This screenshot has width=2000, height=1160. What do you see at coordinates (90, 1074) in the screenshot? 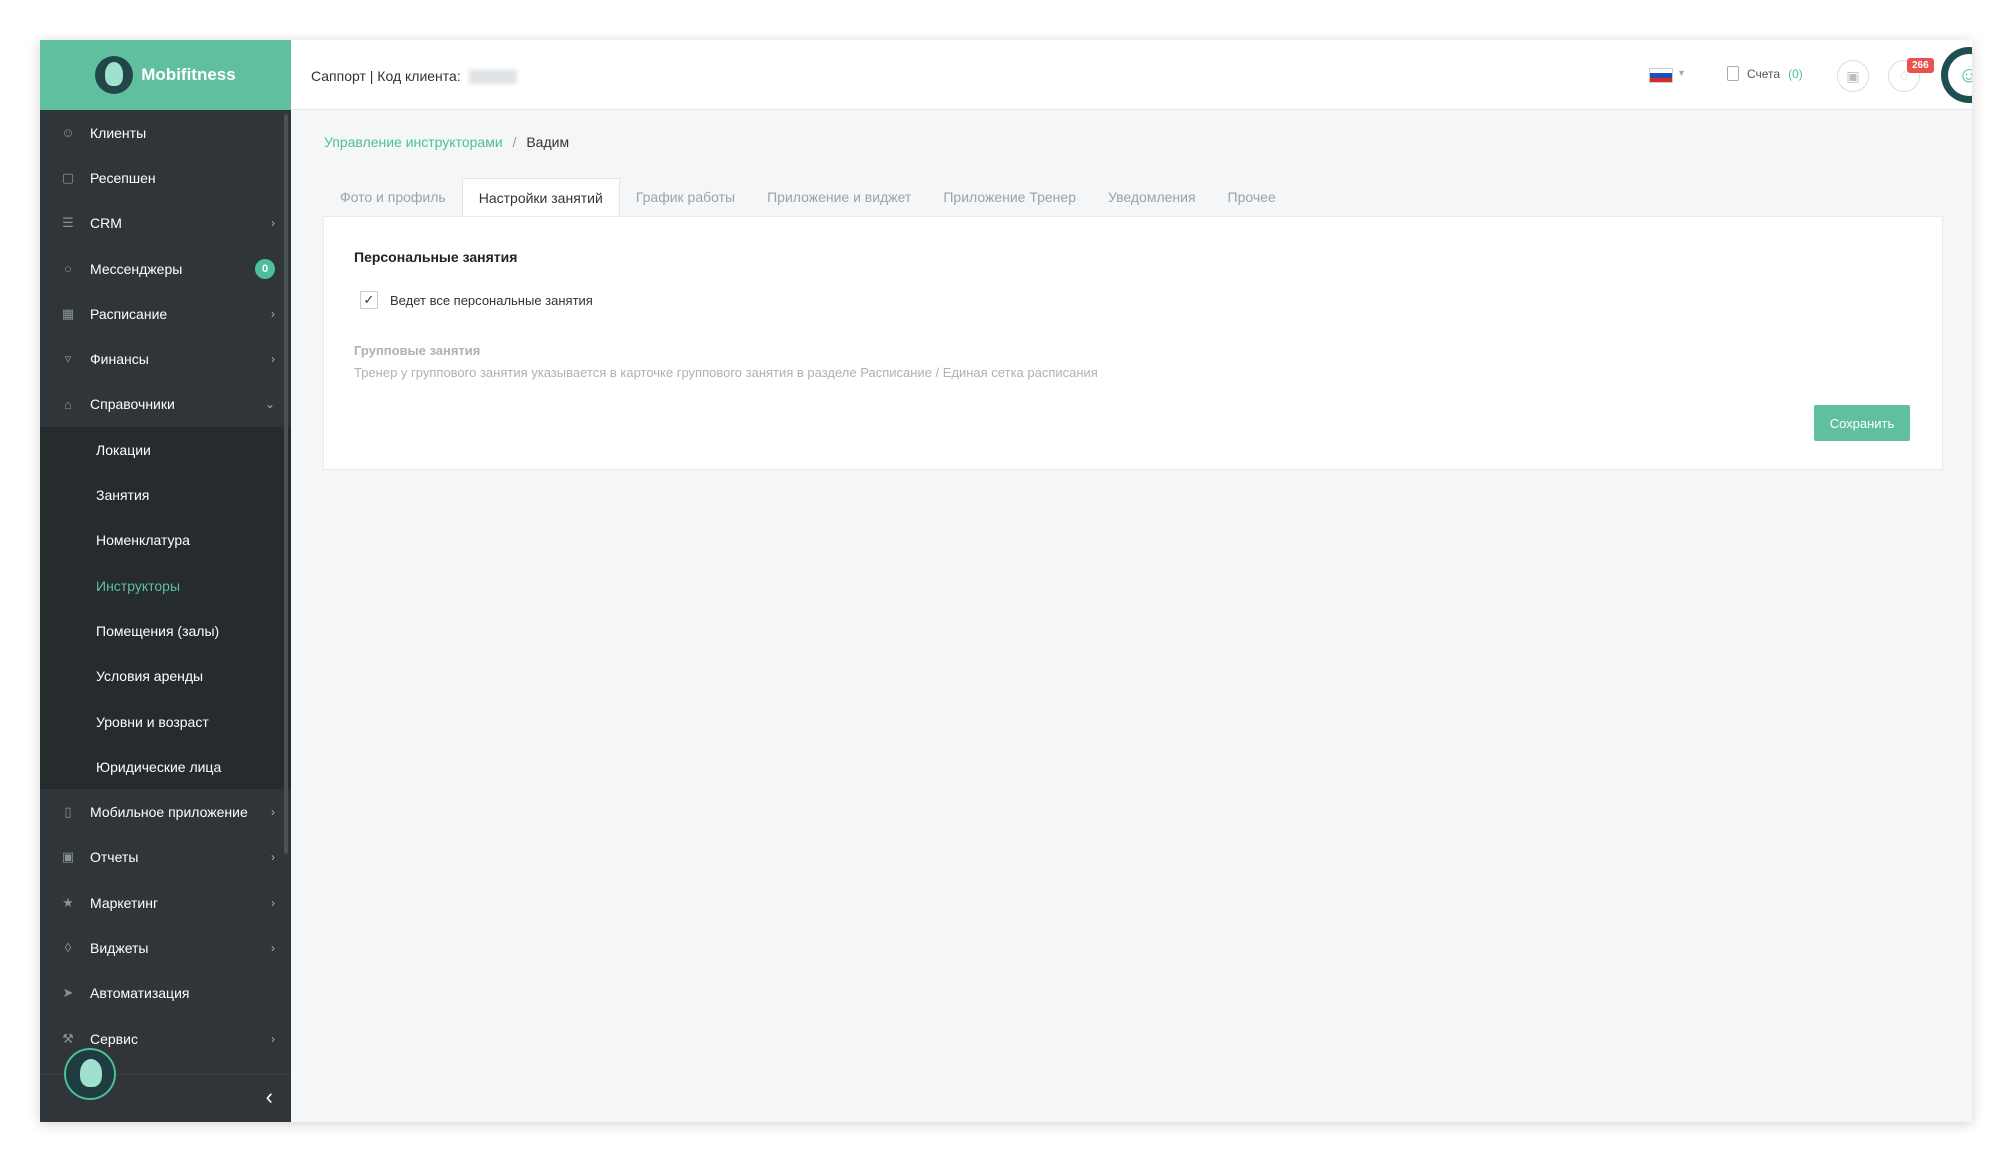
I see `mascot-icon` at bounding box center [90, 1074].